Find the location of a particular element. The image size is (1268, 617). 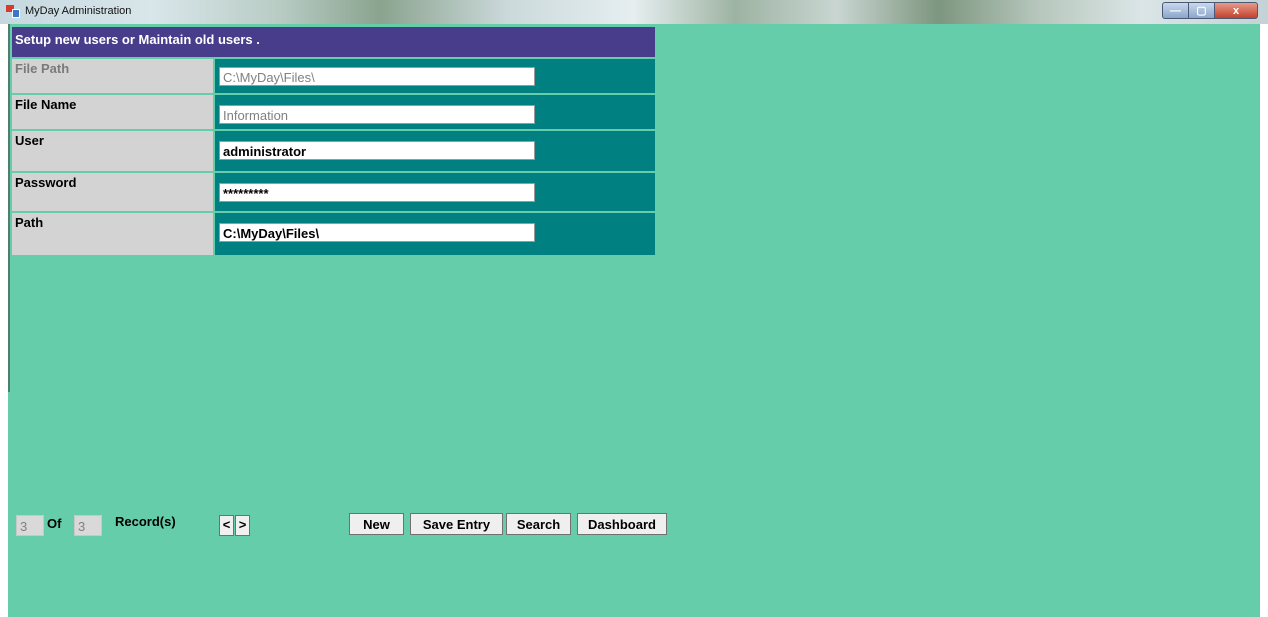

minimize-button: — is located at coordinates (1175, 10).